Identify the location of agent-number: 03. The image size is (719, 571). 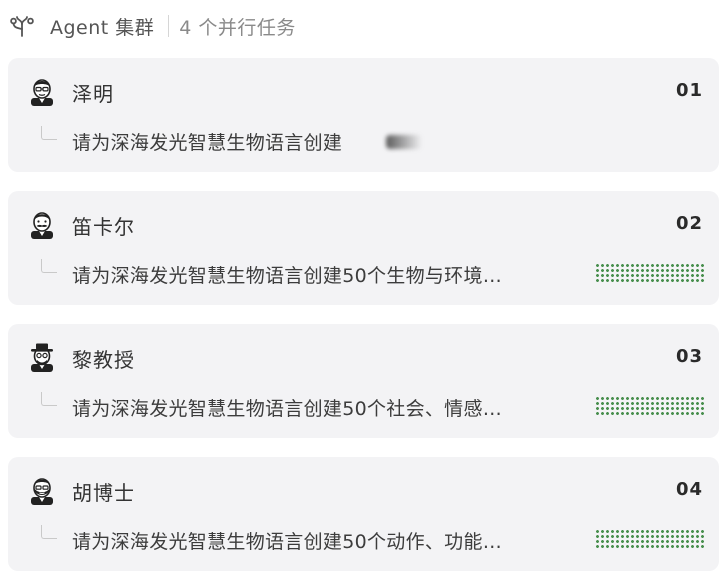
(689, 356).